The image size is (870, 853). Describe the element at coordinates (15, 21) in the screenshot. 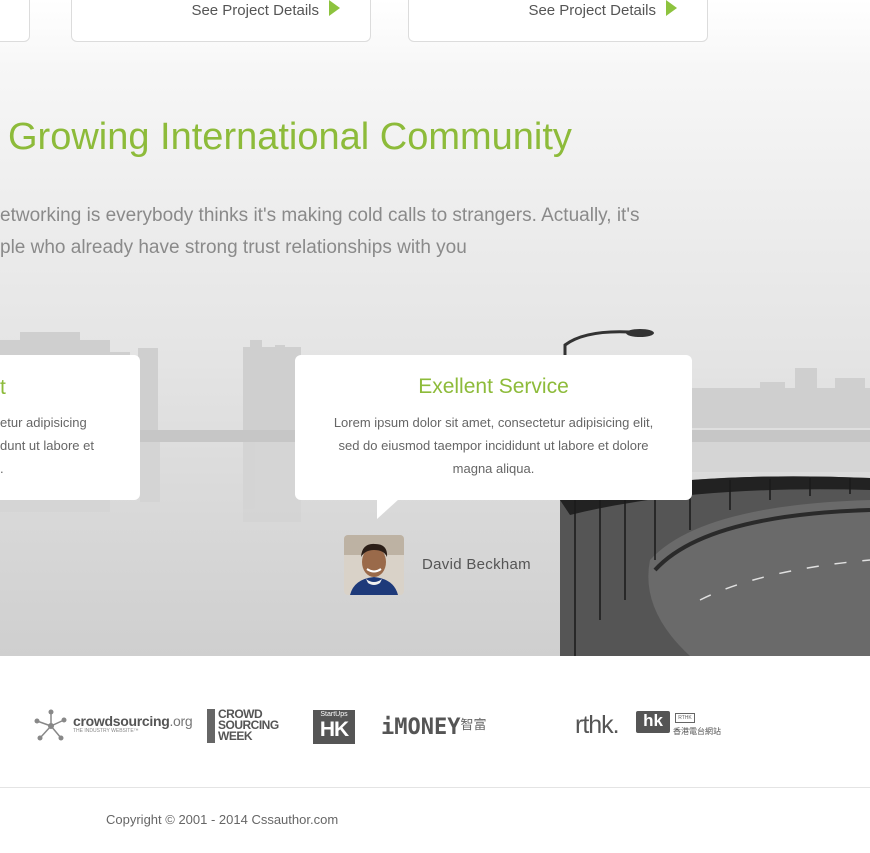

I see `project-card-left` at that location.